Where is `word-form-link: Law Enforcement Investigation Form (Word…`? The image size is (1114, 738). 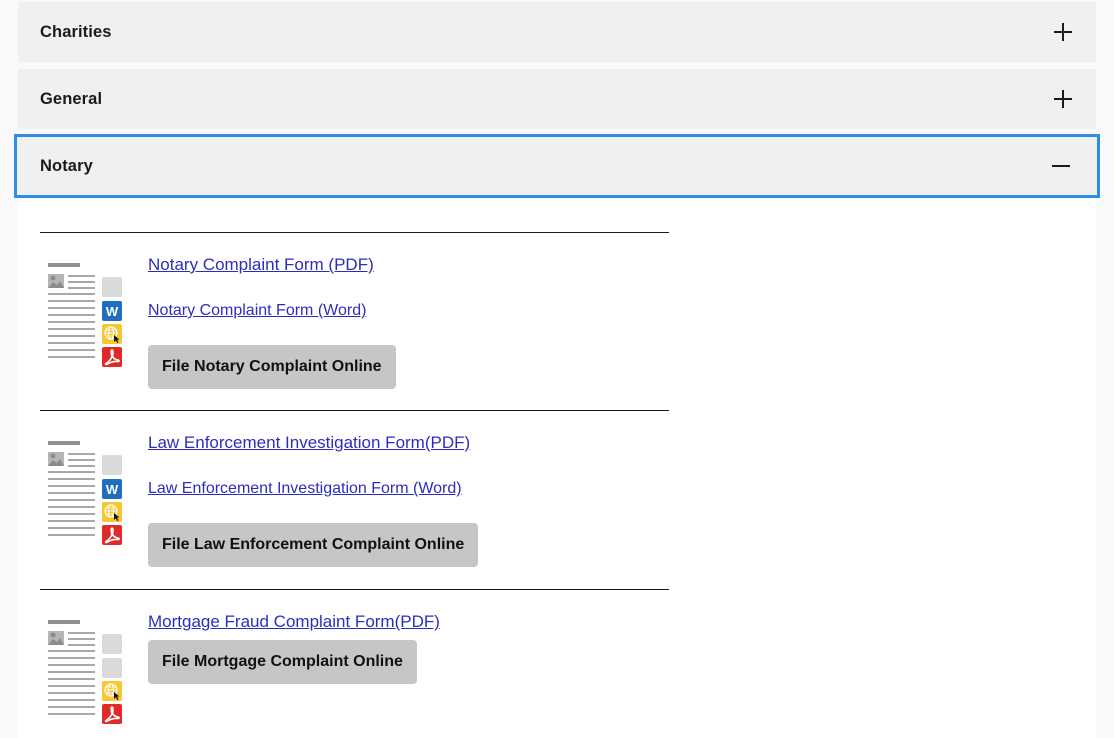 word-form-link: Law Enforcement Investigation Form (Word… is located at coordinates (313, 489).